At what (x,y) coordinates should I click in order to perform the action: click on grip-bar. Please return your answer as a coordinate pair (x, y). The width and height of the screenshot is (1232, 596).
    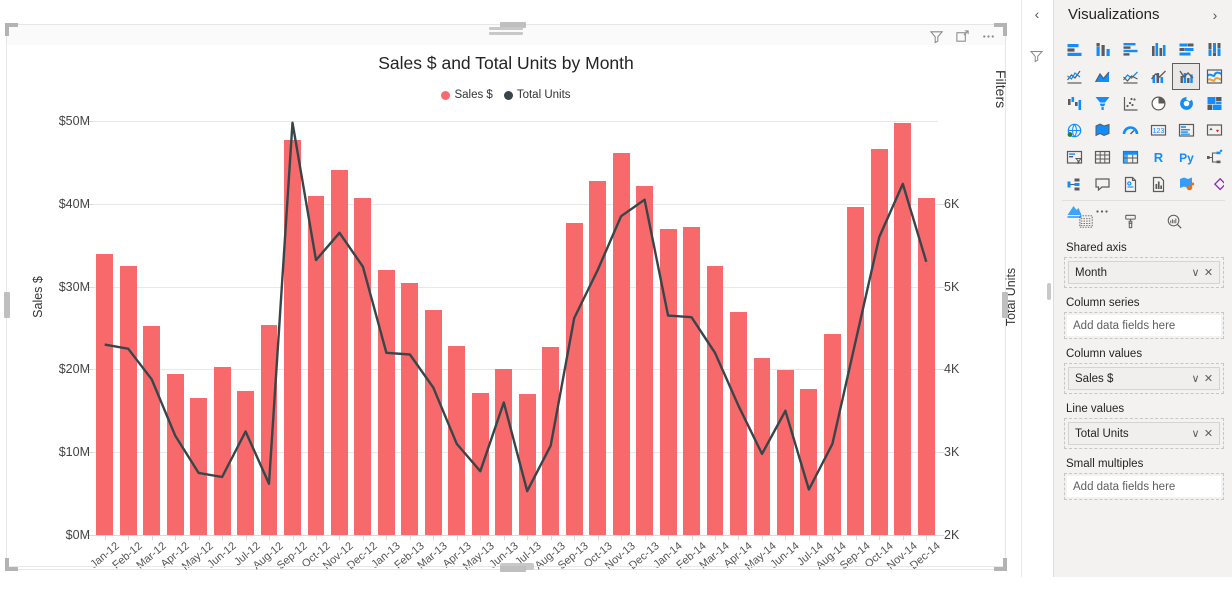
    Looking at the image, I should click on (506, 33).